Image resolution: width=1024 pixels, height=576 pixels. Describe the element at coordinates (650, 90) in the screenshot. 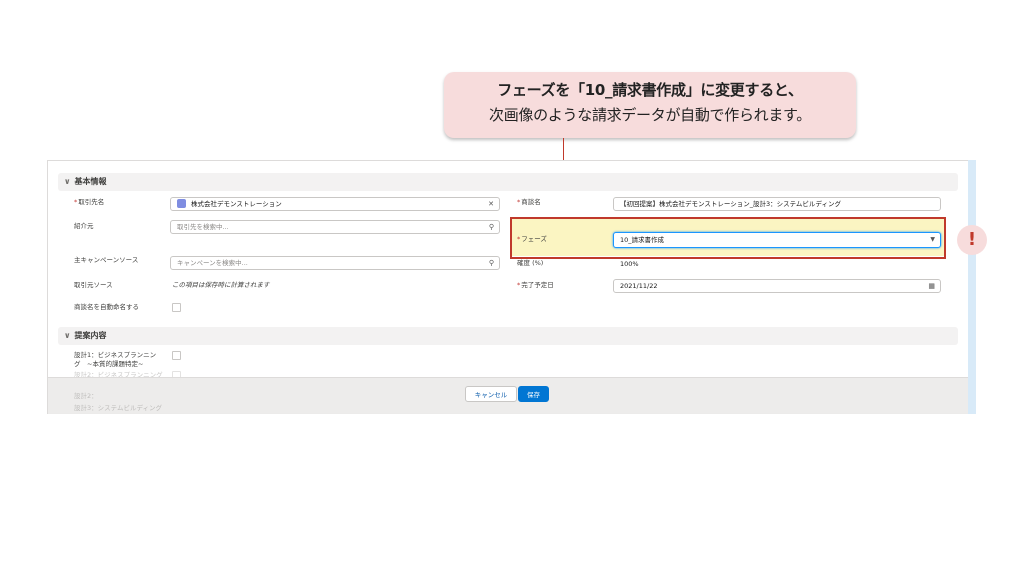

I see `callout-line1: フェーズを「10_請求書作成」に変更すると、` at that location.